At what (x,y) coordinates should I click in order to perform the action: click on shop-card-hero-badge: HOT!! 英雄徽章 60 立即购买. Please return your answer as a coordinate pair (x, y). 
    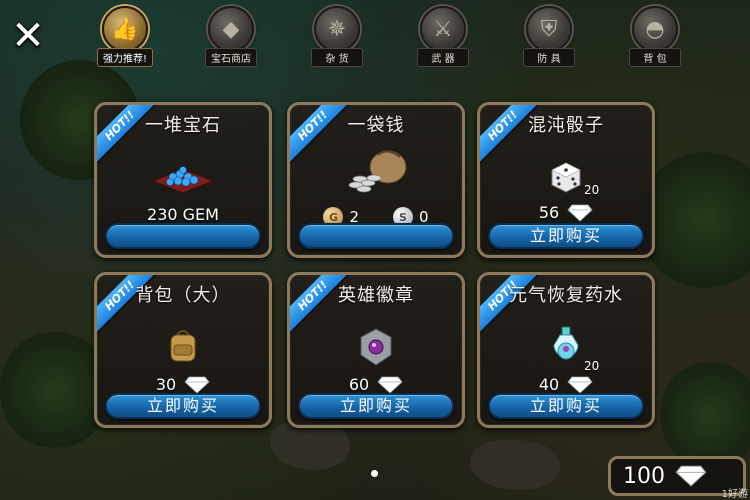
    Looking at the image, I should click on (376, 350).